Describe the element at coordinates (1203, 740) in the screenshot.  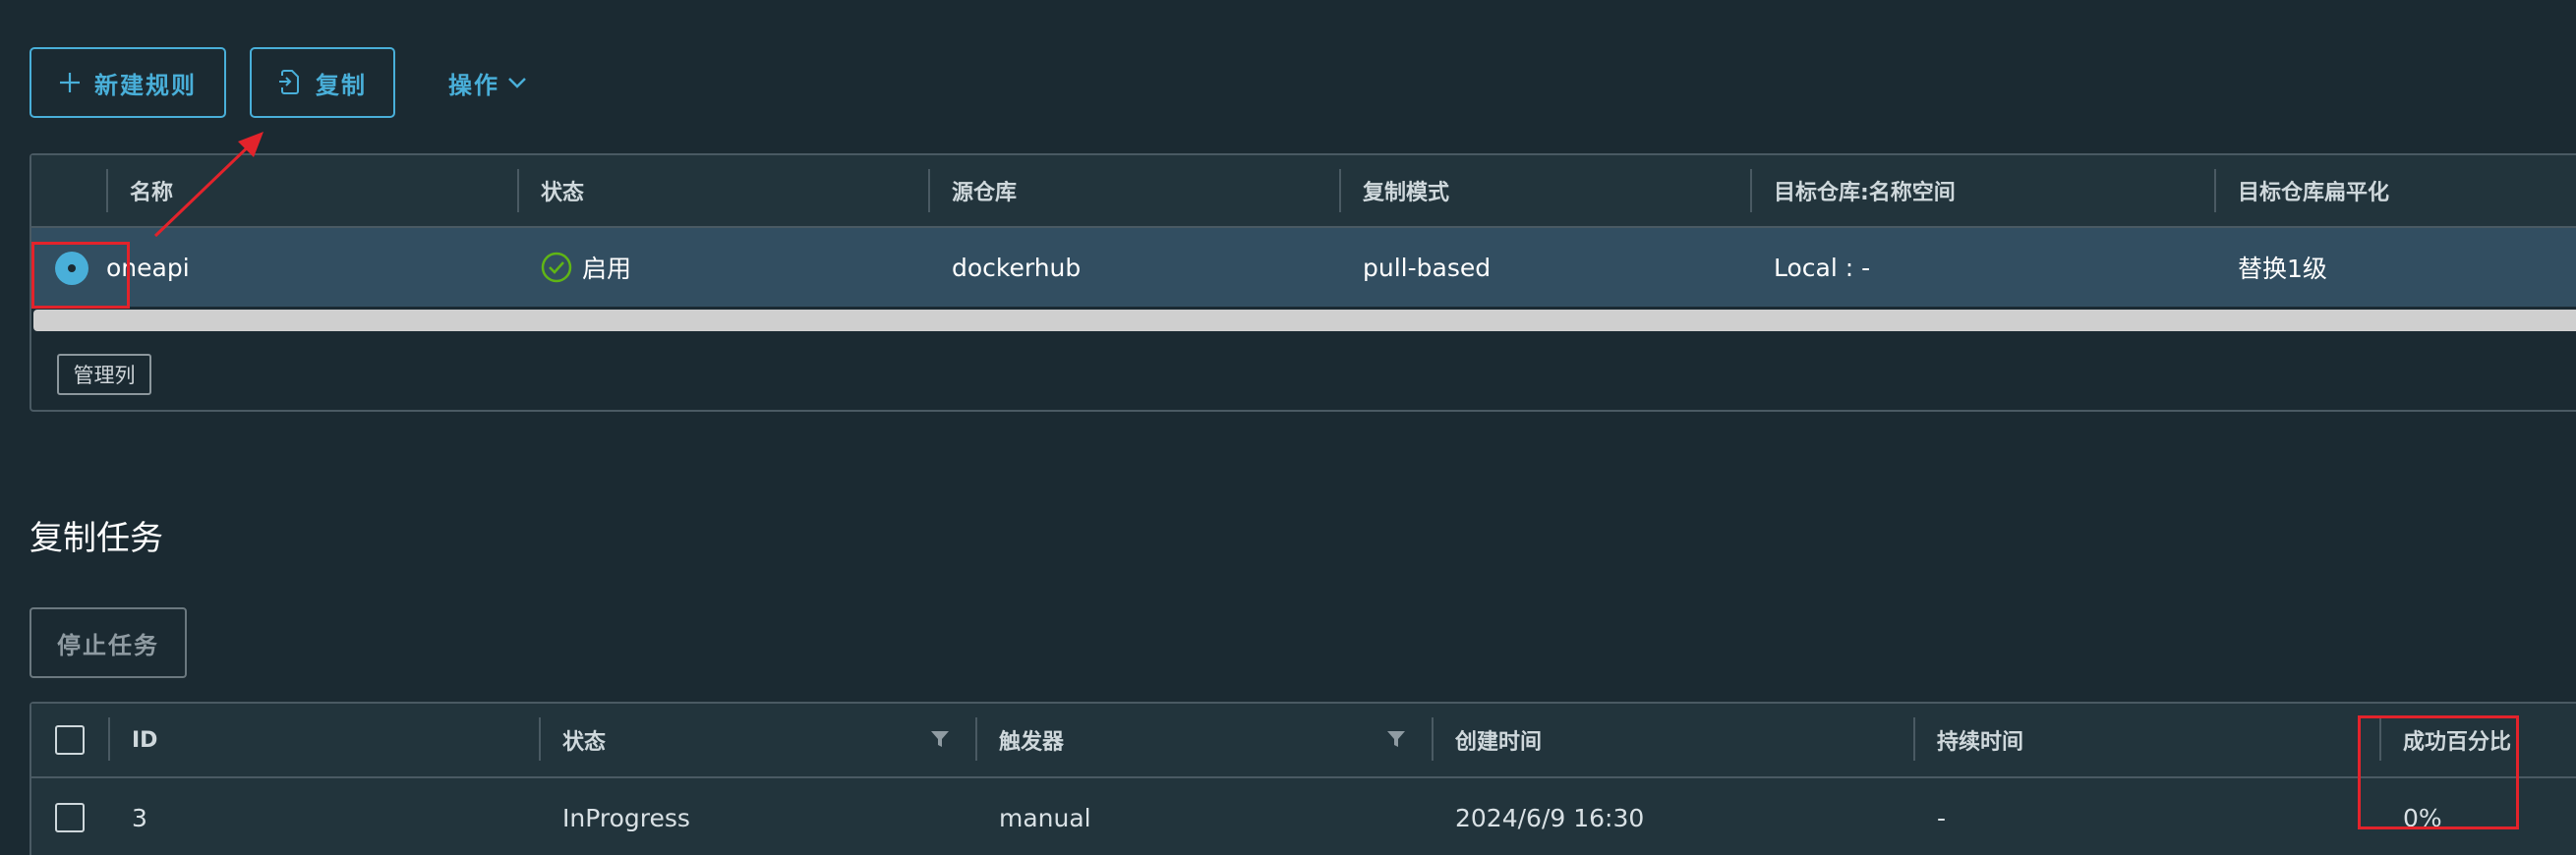
I see `column-header-trigger: 触发器` at that location.